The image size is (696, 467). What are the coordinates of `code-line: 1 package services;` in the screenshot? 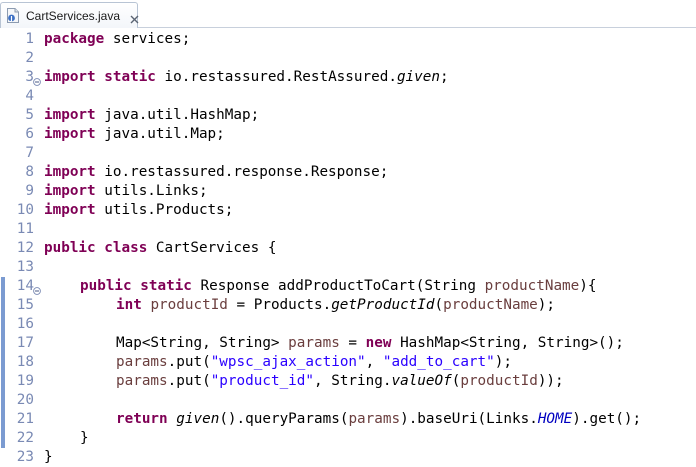 It's located at (348, 39).